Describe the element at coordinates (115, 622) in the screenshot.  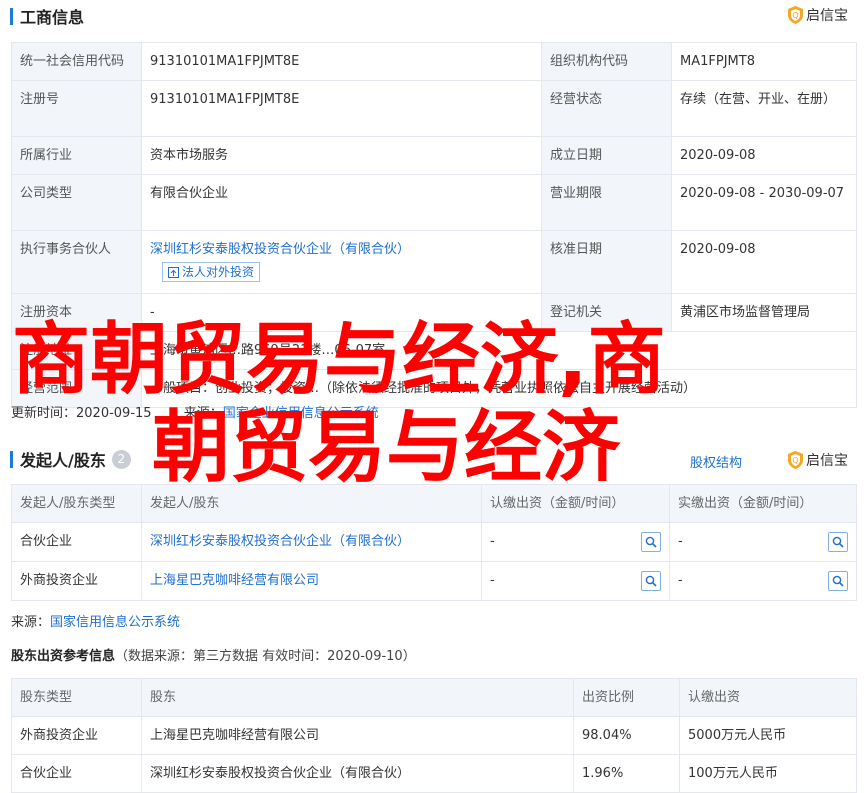
I see `source-link: 国家信用信息公示系统` at that location.